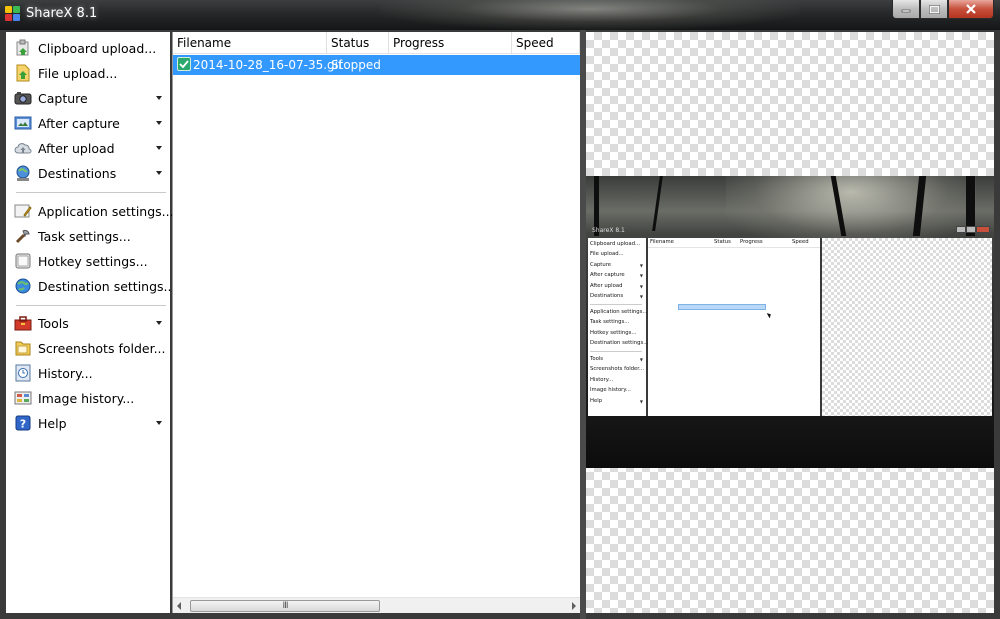 The width and height of the screenshot is (1000, 619). I want to click on table-row: 2014-10-28_16-07-35.gif Stopped, so click(376, 65).